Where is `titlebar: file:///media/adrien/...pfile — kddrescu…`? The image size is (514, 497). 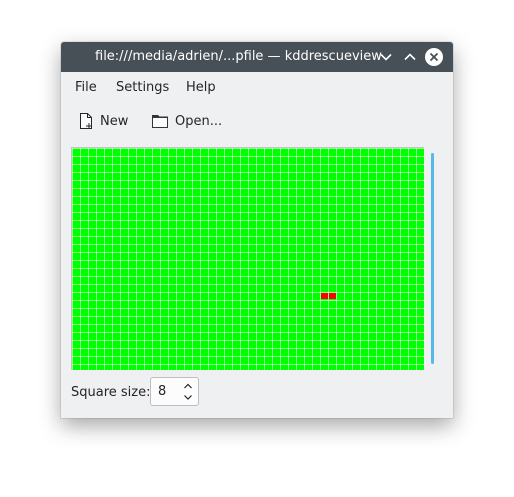
titlebar: file:///media/adrien/...pfile — kddrescu… is located at coordinates (257, 57).